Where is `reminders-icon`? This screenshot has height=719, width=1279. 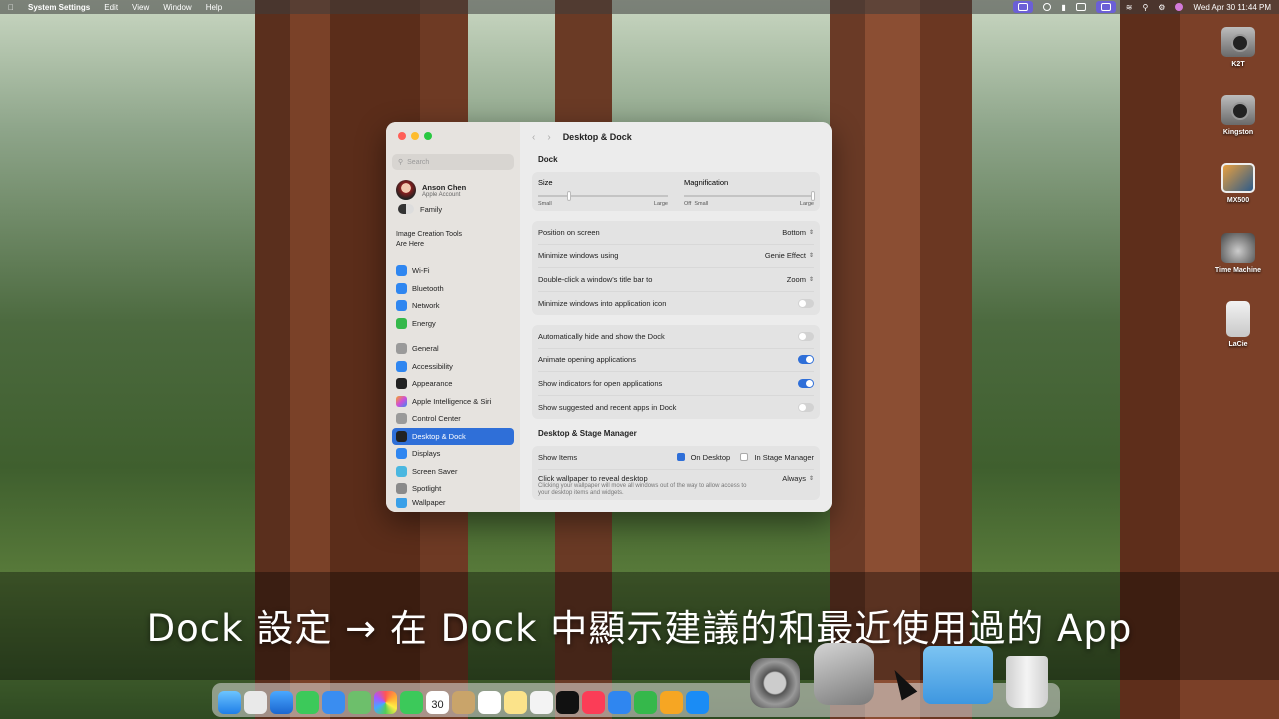 reminders-icon is located at coordinates (489, 702).